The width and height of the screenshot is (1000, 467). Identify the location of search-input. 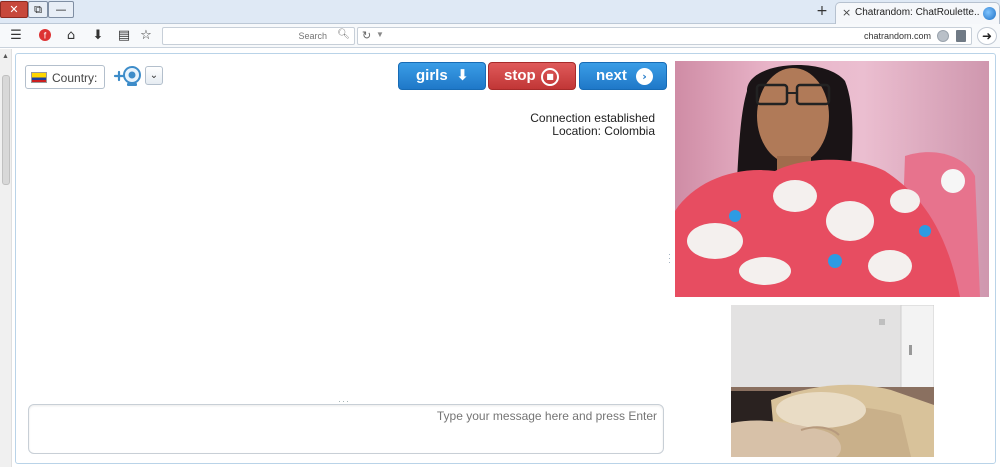
(247, 36).